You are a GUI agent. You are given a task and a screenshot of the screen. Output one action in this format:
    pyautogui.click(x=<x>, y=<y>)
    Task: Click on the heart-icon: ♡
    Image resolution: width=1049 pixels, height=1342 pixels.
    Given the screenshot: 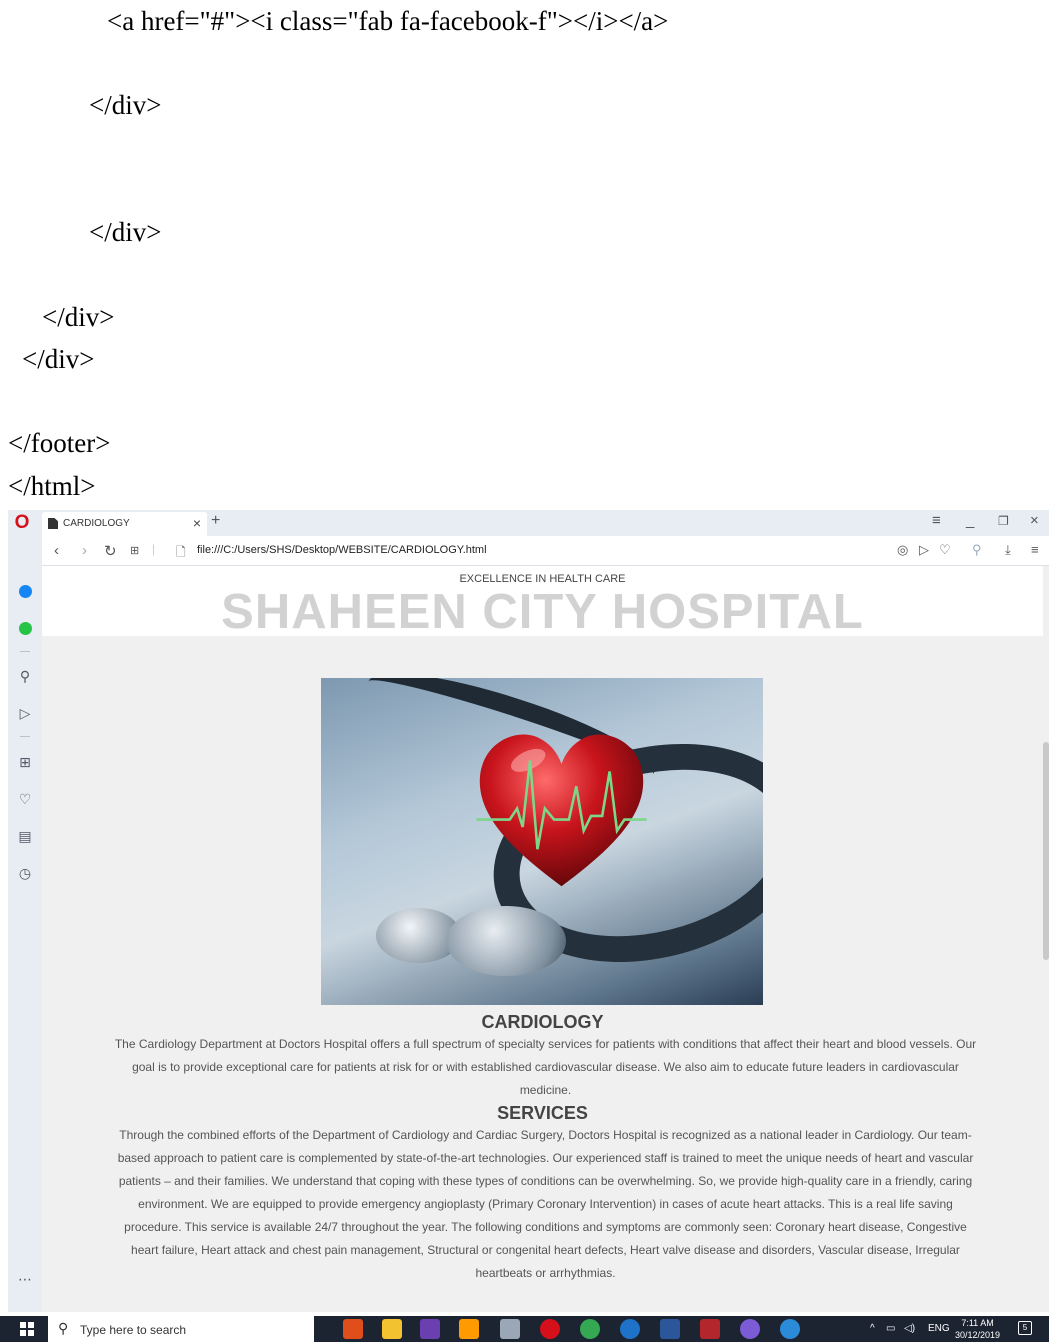 What is the action you would take?
    pyautogui.click(x=945, y=550)
    